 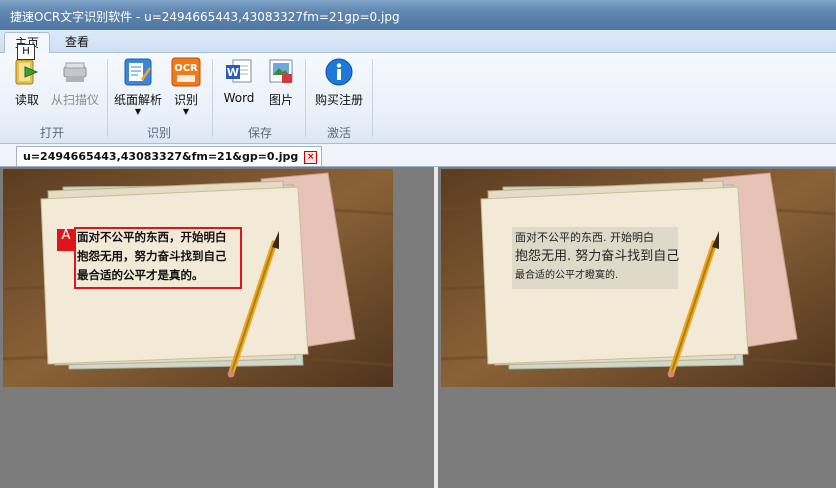 What do you see at coordinates (281, 72) in the screenshot?
I see `image-icon` at bounding box center [281, 72].